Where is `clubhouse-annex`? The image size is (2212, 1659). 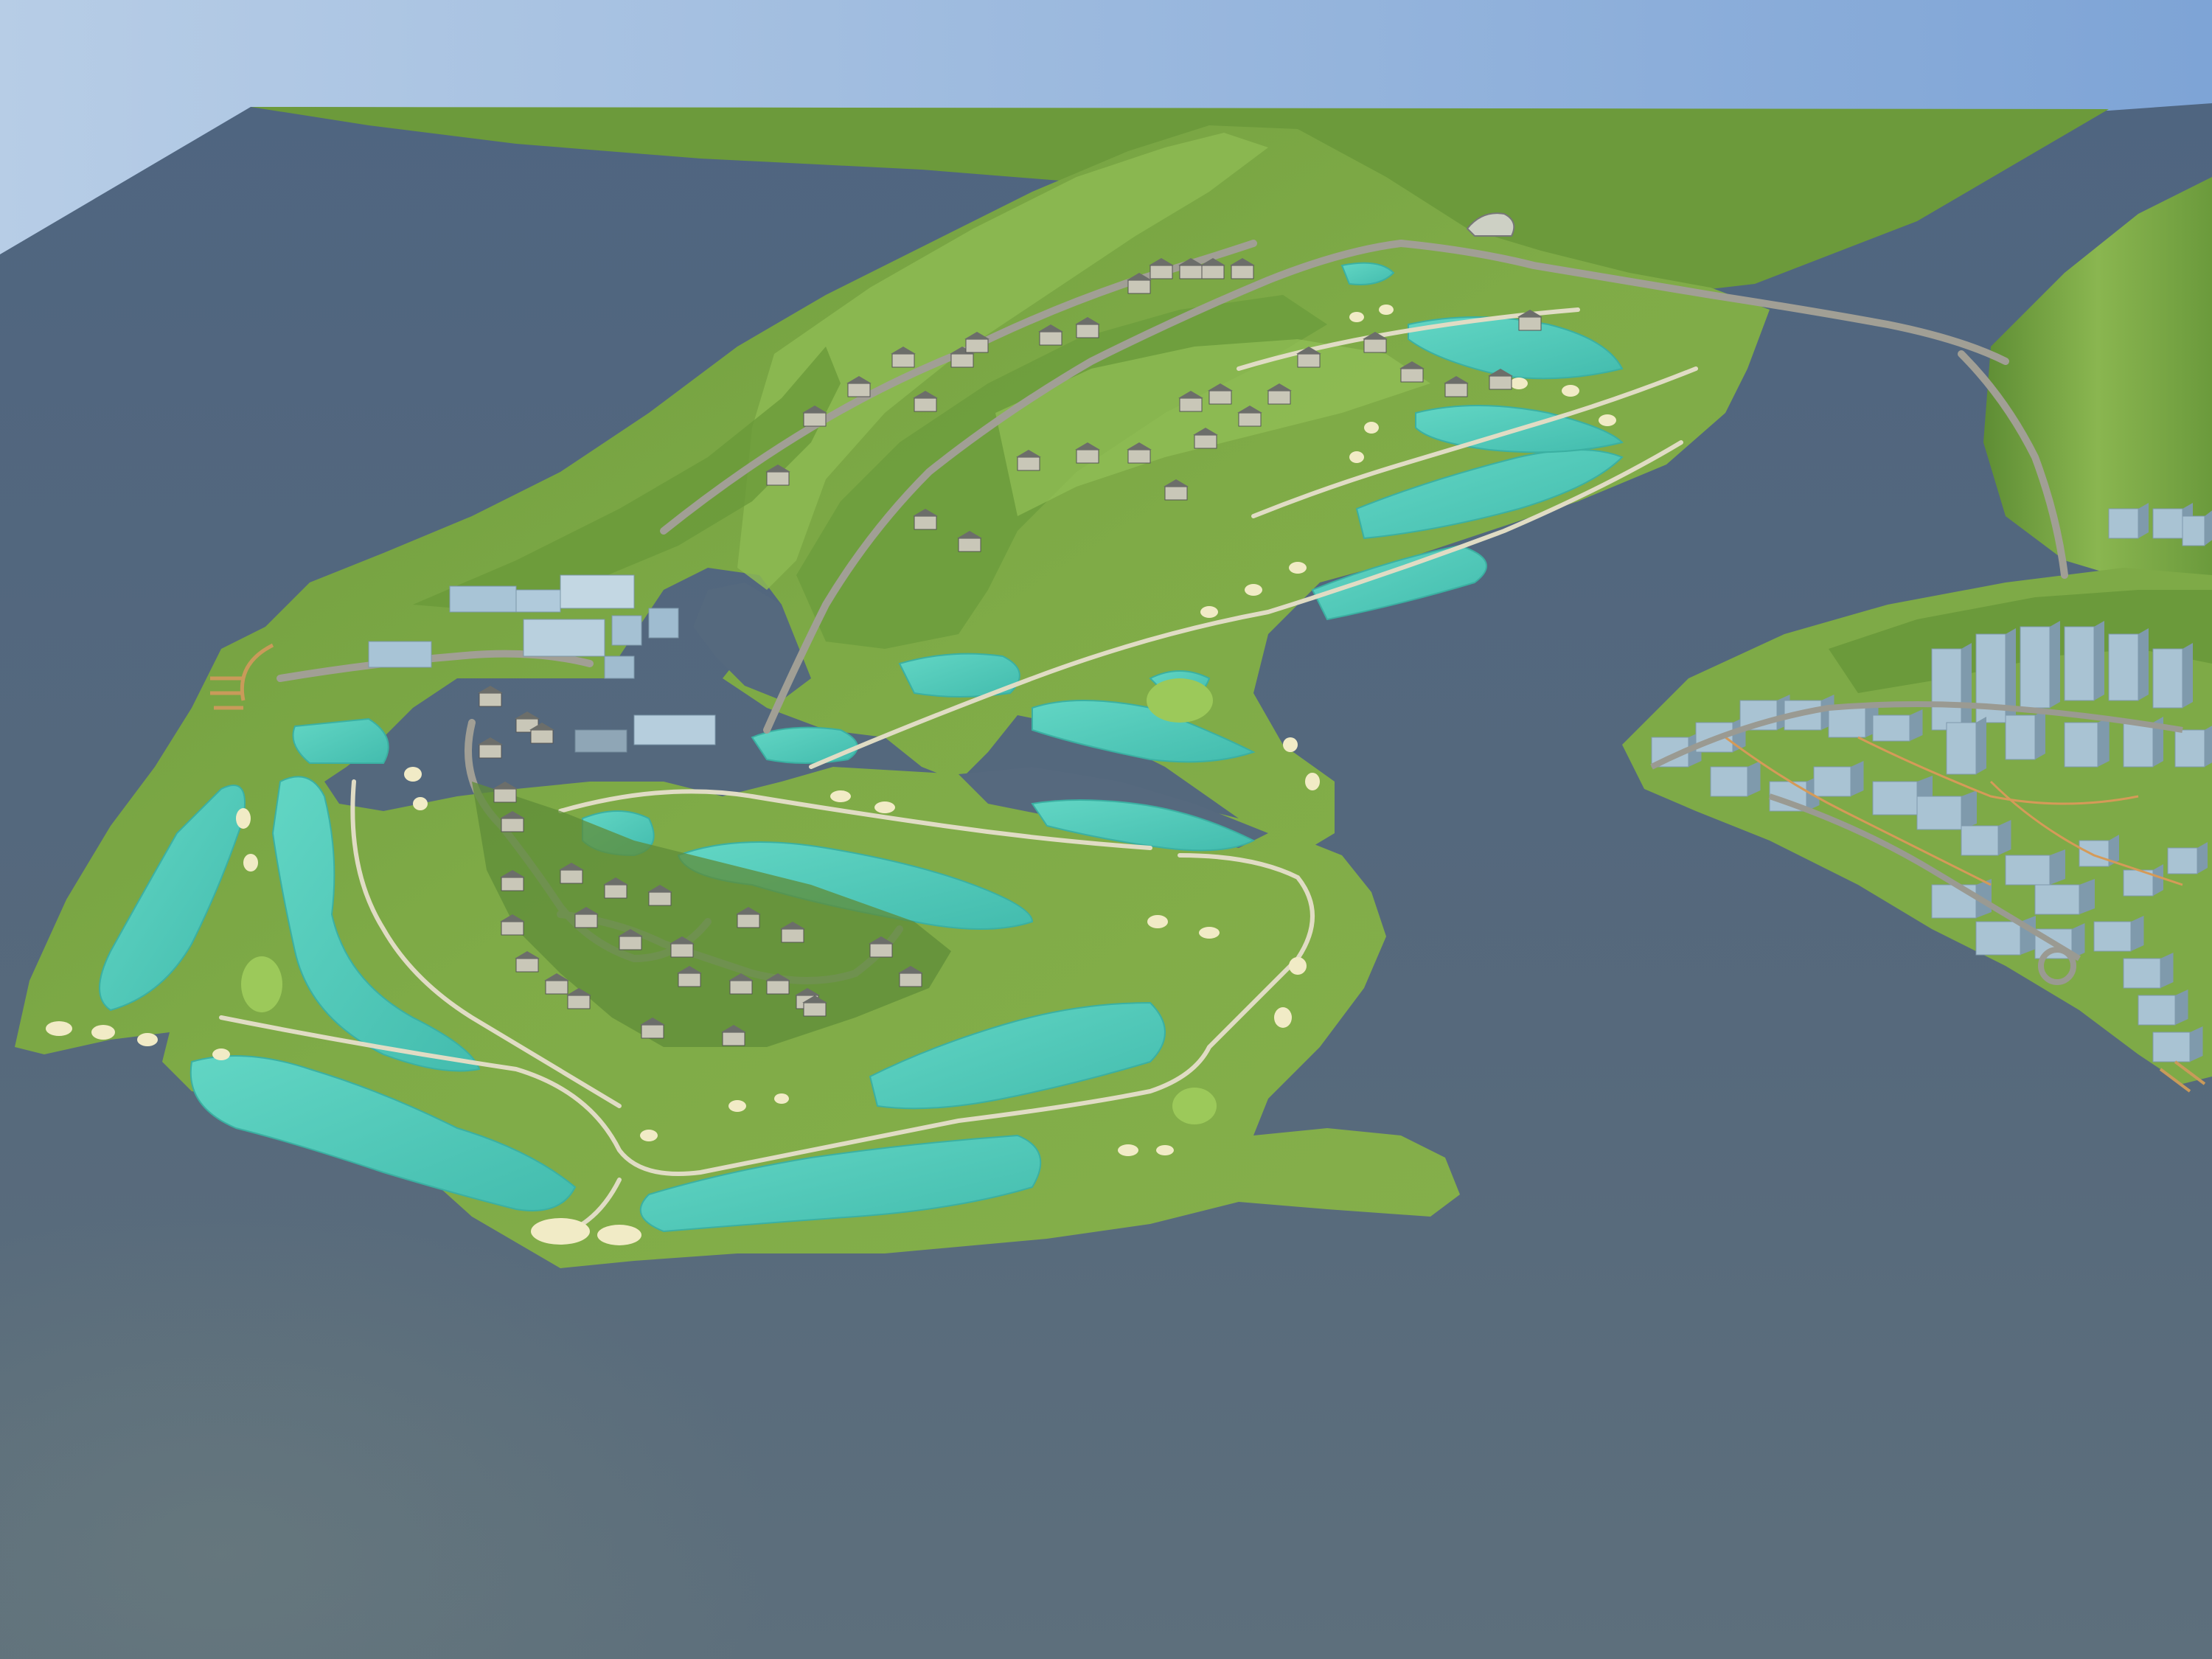
clubhouse-annex is located at coordinates (600, 741).